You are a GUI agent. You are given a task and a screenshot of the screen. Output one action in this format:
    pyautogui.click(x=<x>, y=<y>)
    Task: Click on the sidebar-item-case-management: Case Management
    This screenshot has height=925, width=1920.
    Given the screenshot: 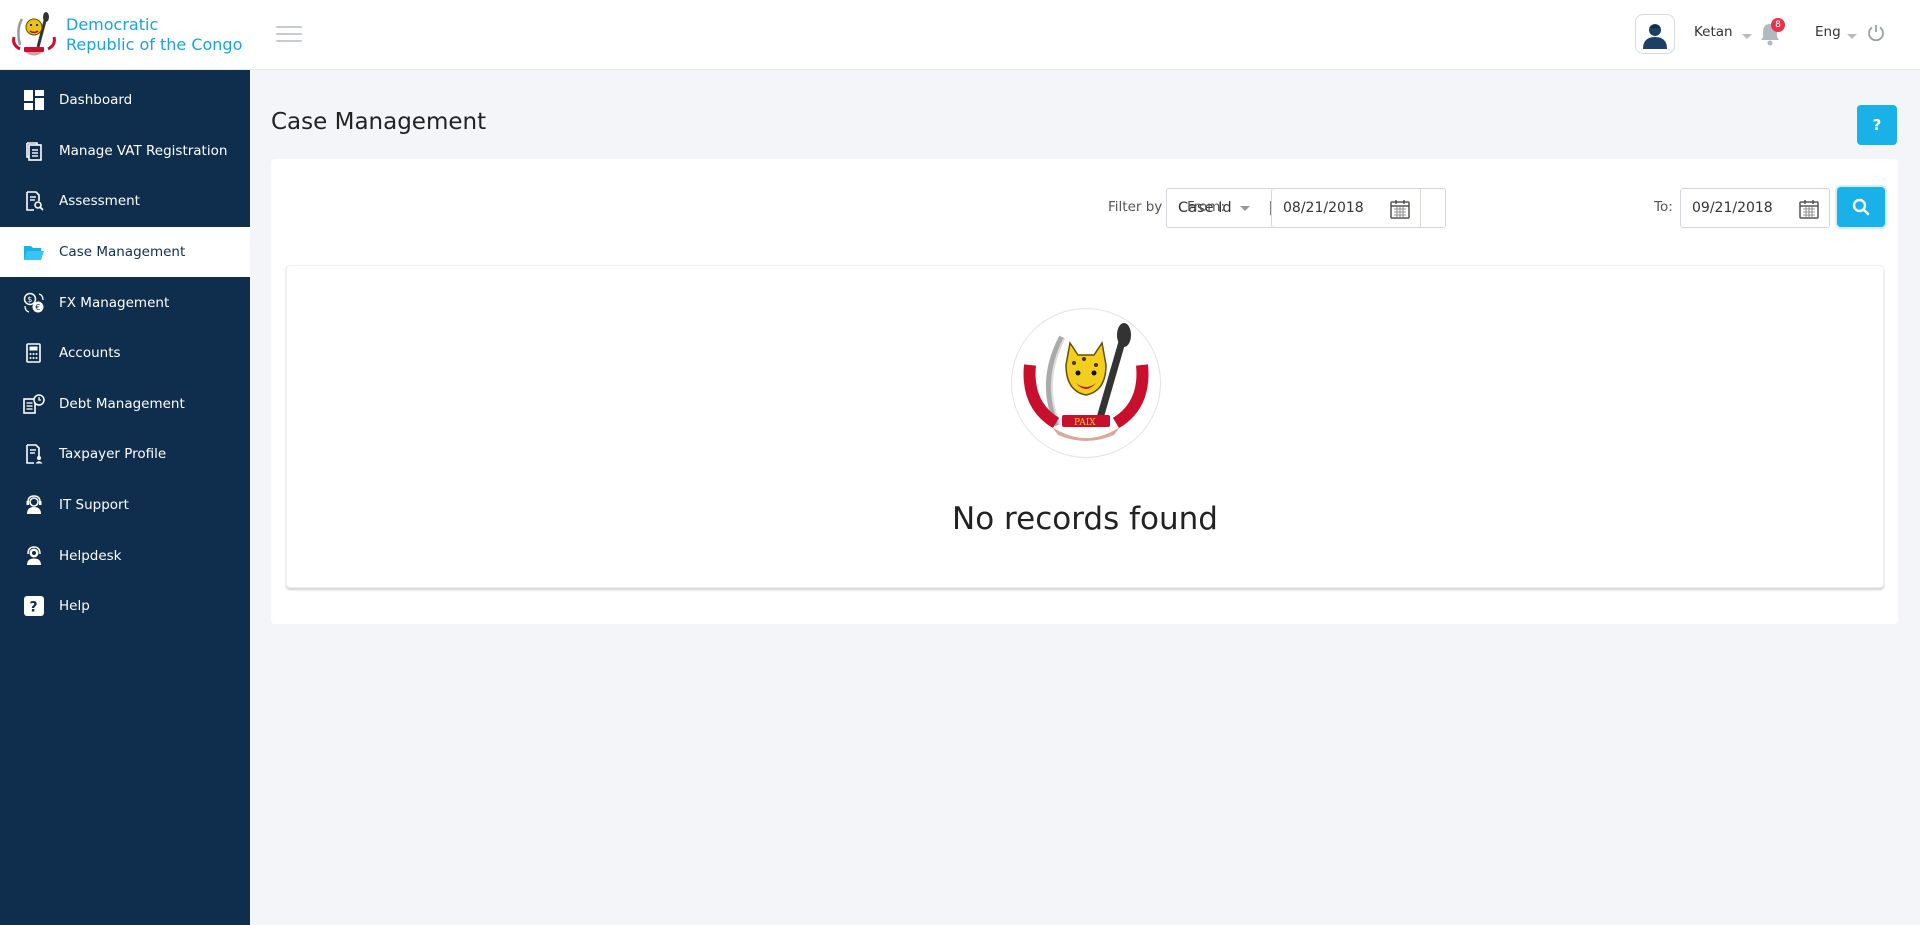 What is the action you would take?
    pyautogui.click(x=125, y=252)
    